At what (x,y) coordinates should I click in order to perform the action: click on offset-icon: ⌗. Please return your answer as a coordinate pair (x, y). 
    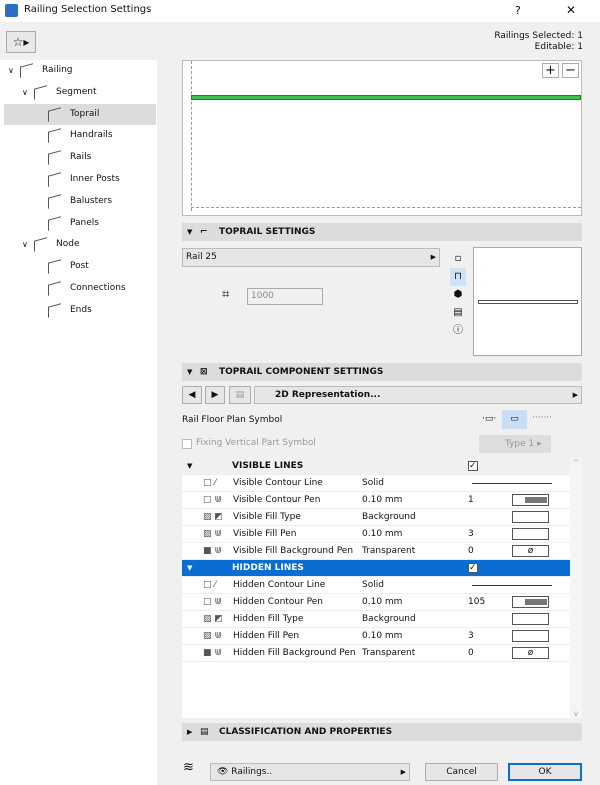
    Looking at the image, I should click on (226, 294).